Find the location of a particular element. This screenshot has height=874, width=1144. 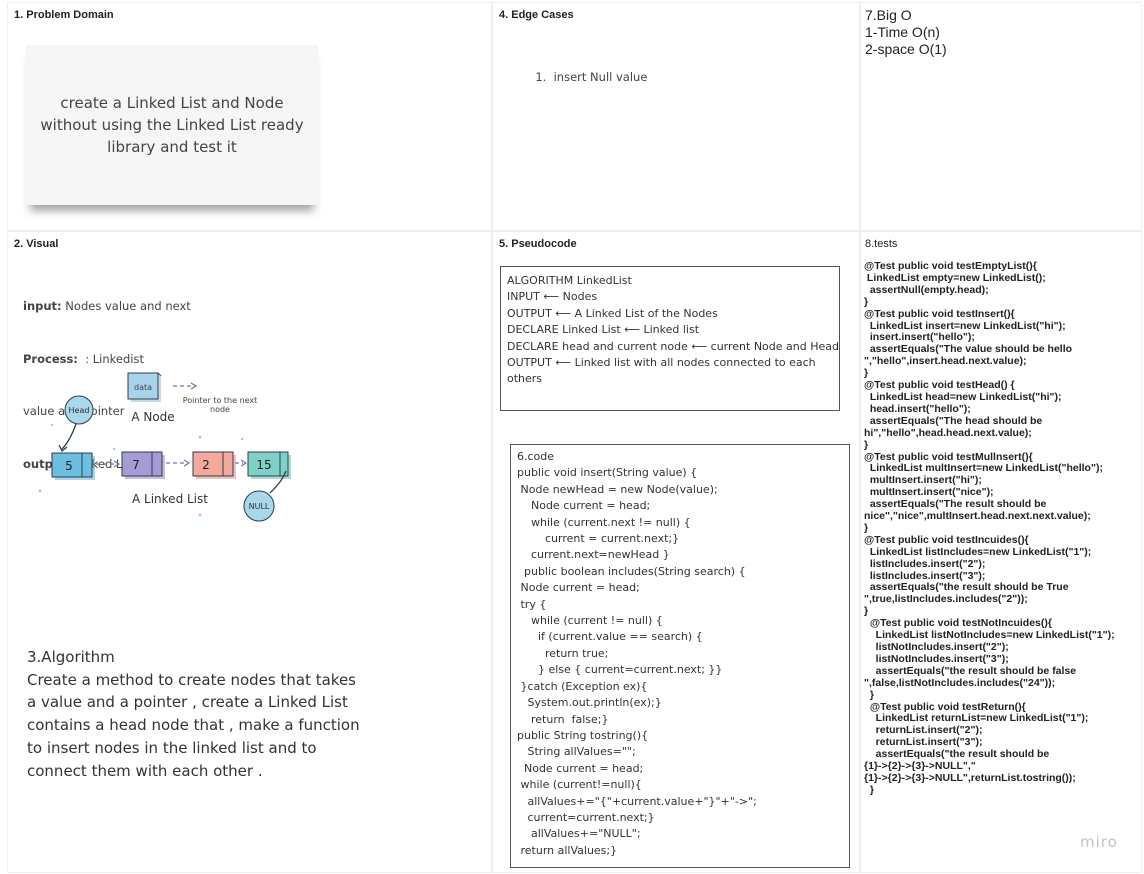

code-line: while (current!=null){ is located at coordinates (579, 785).